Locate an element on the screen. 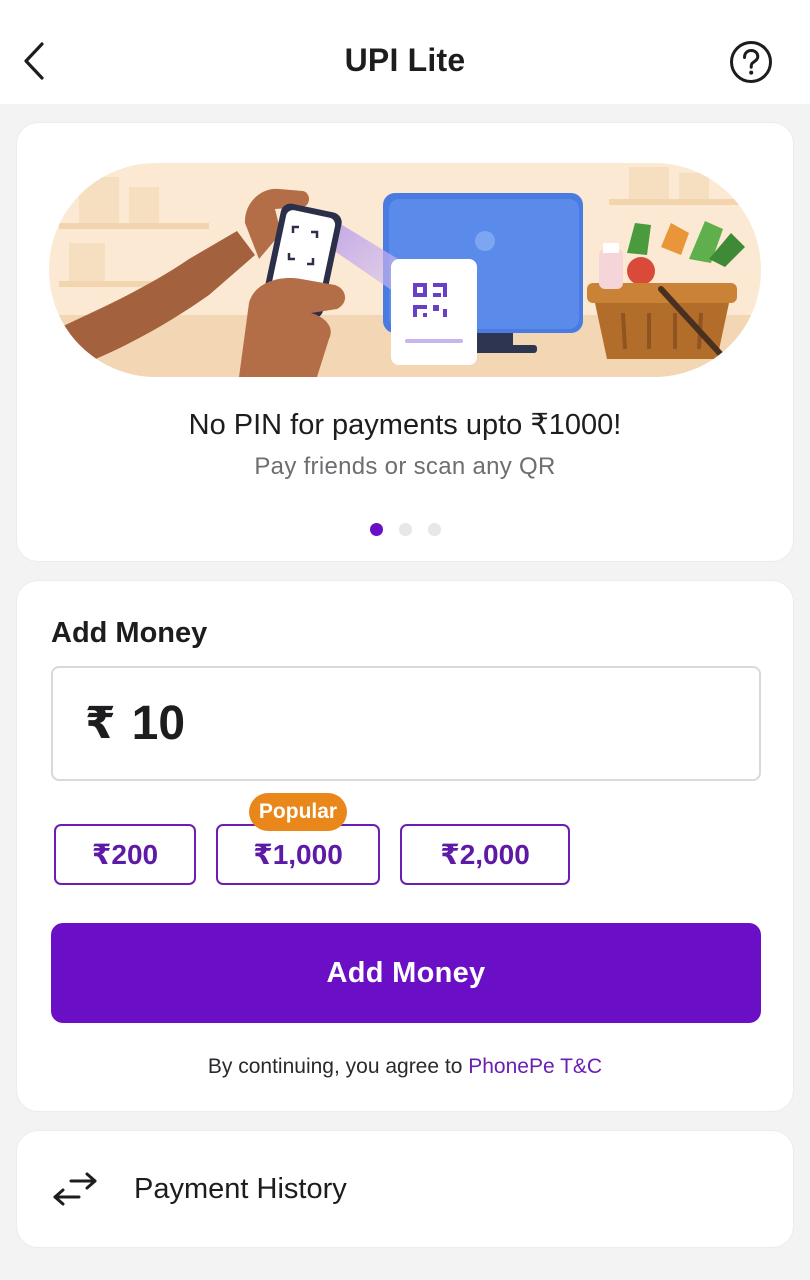  quick-amount-200-button: ₹200 is located at coordinates (125, 854).